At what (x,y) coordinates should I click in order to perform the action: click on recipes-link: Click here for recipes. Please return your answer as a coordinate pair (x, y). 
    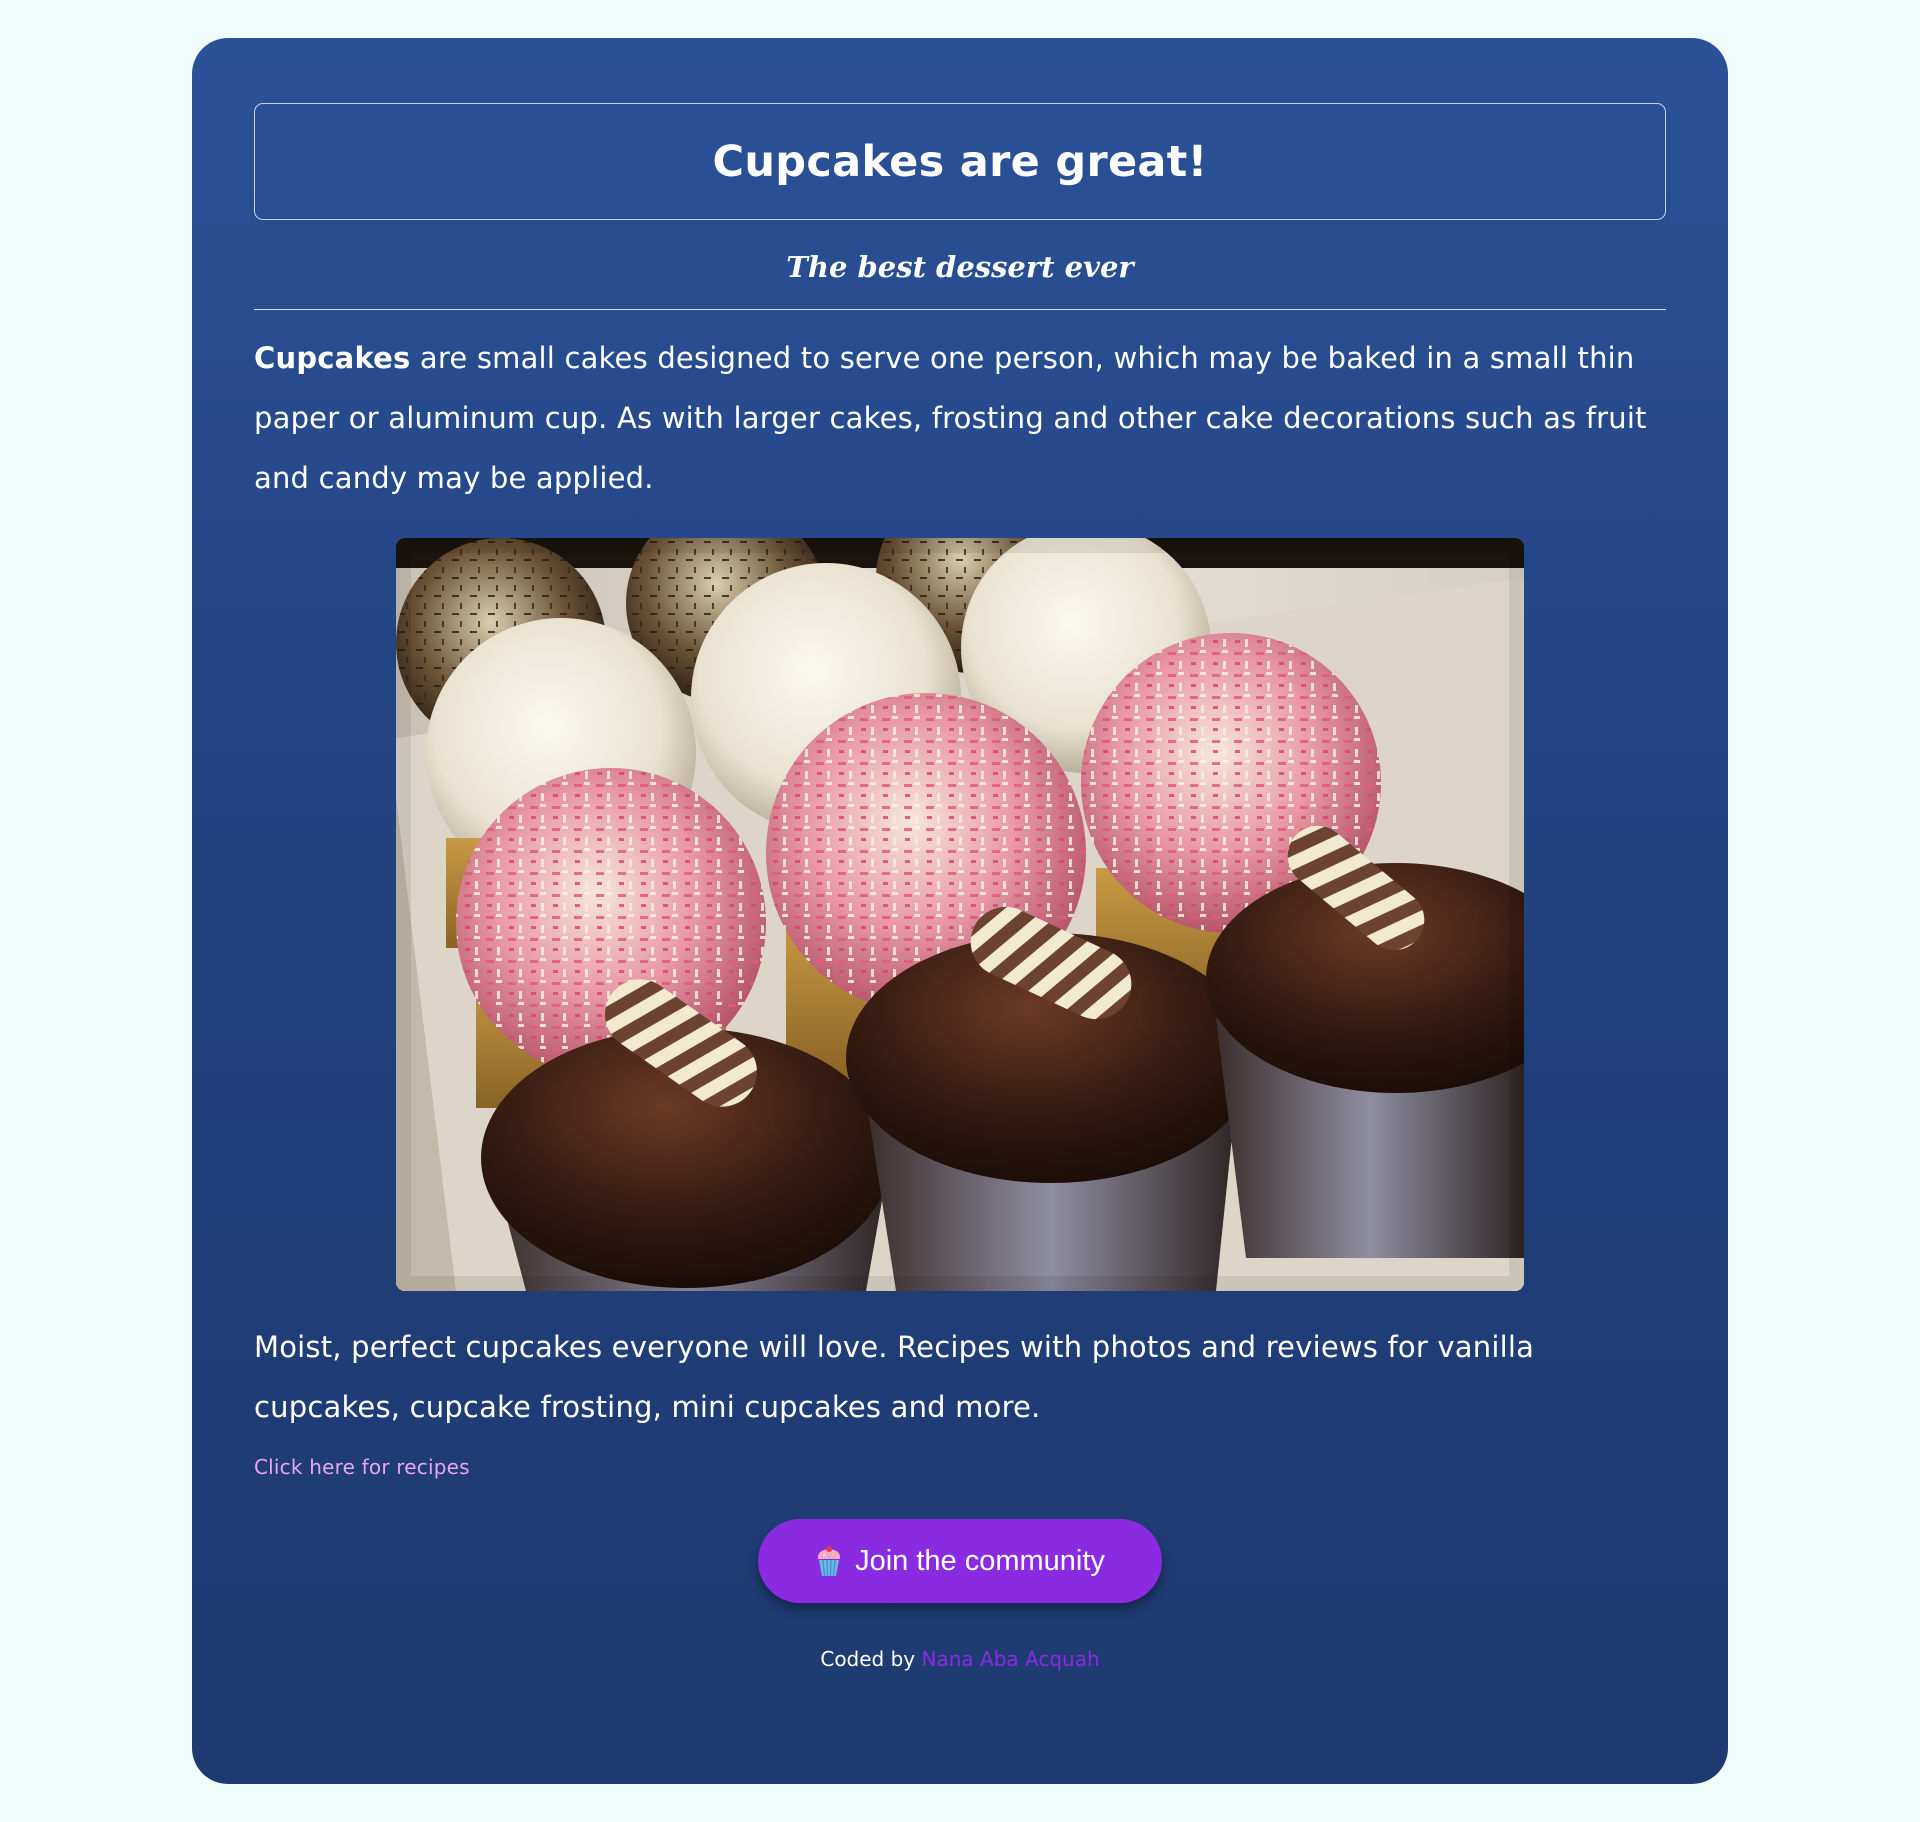
    Looking at the image, I should click on (362, 1467).